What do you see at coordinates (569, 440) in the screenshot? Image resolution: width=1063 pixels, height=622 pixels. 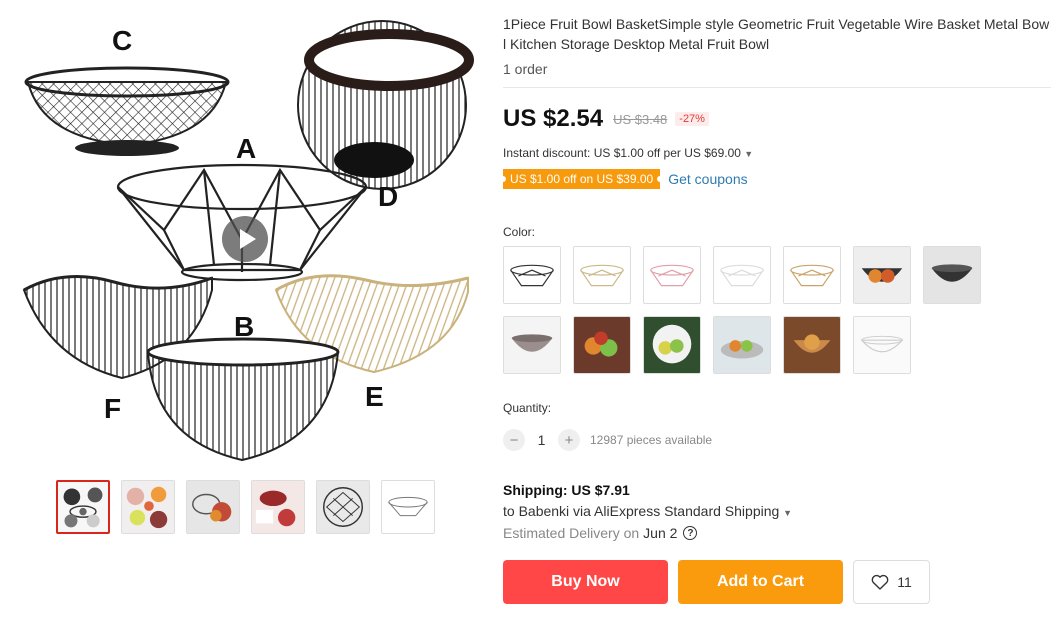 I see `quantity-plus-button: +` at bounding box center [569, 440].